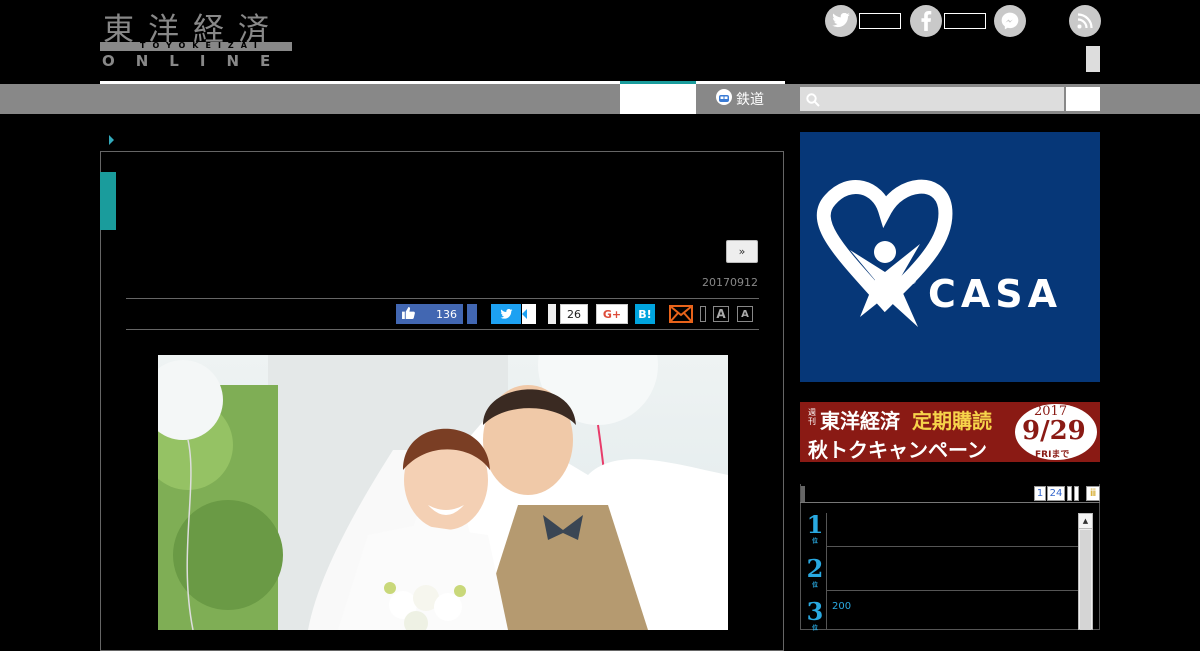 This screenshot has height=651, width=1200. I want to click on ranking-tab-monthly, so click(1076, 493).